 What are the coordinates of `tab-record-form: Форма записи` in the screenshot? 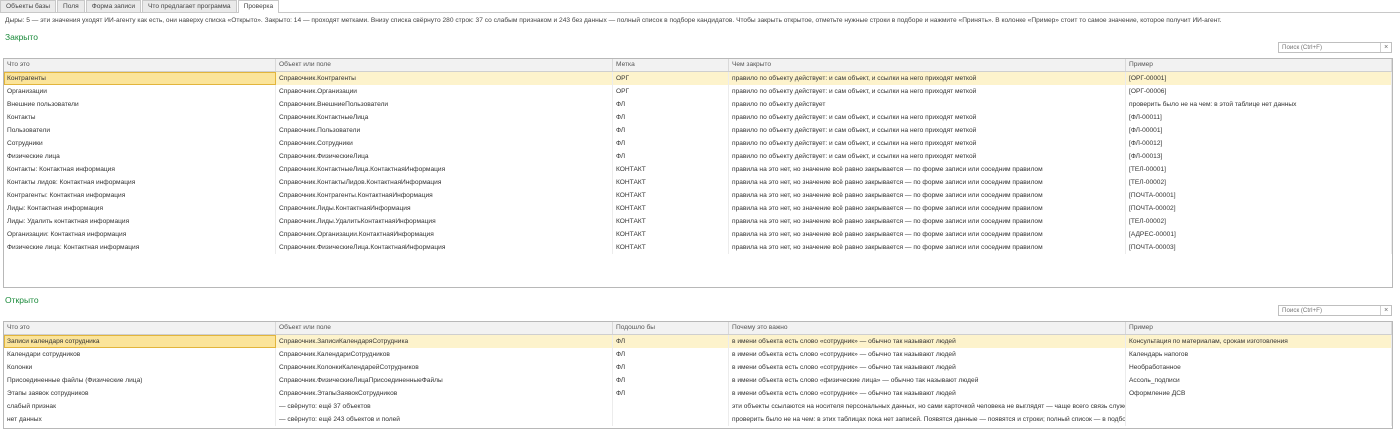 It's located at (113, 6).